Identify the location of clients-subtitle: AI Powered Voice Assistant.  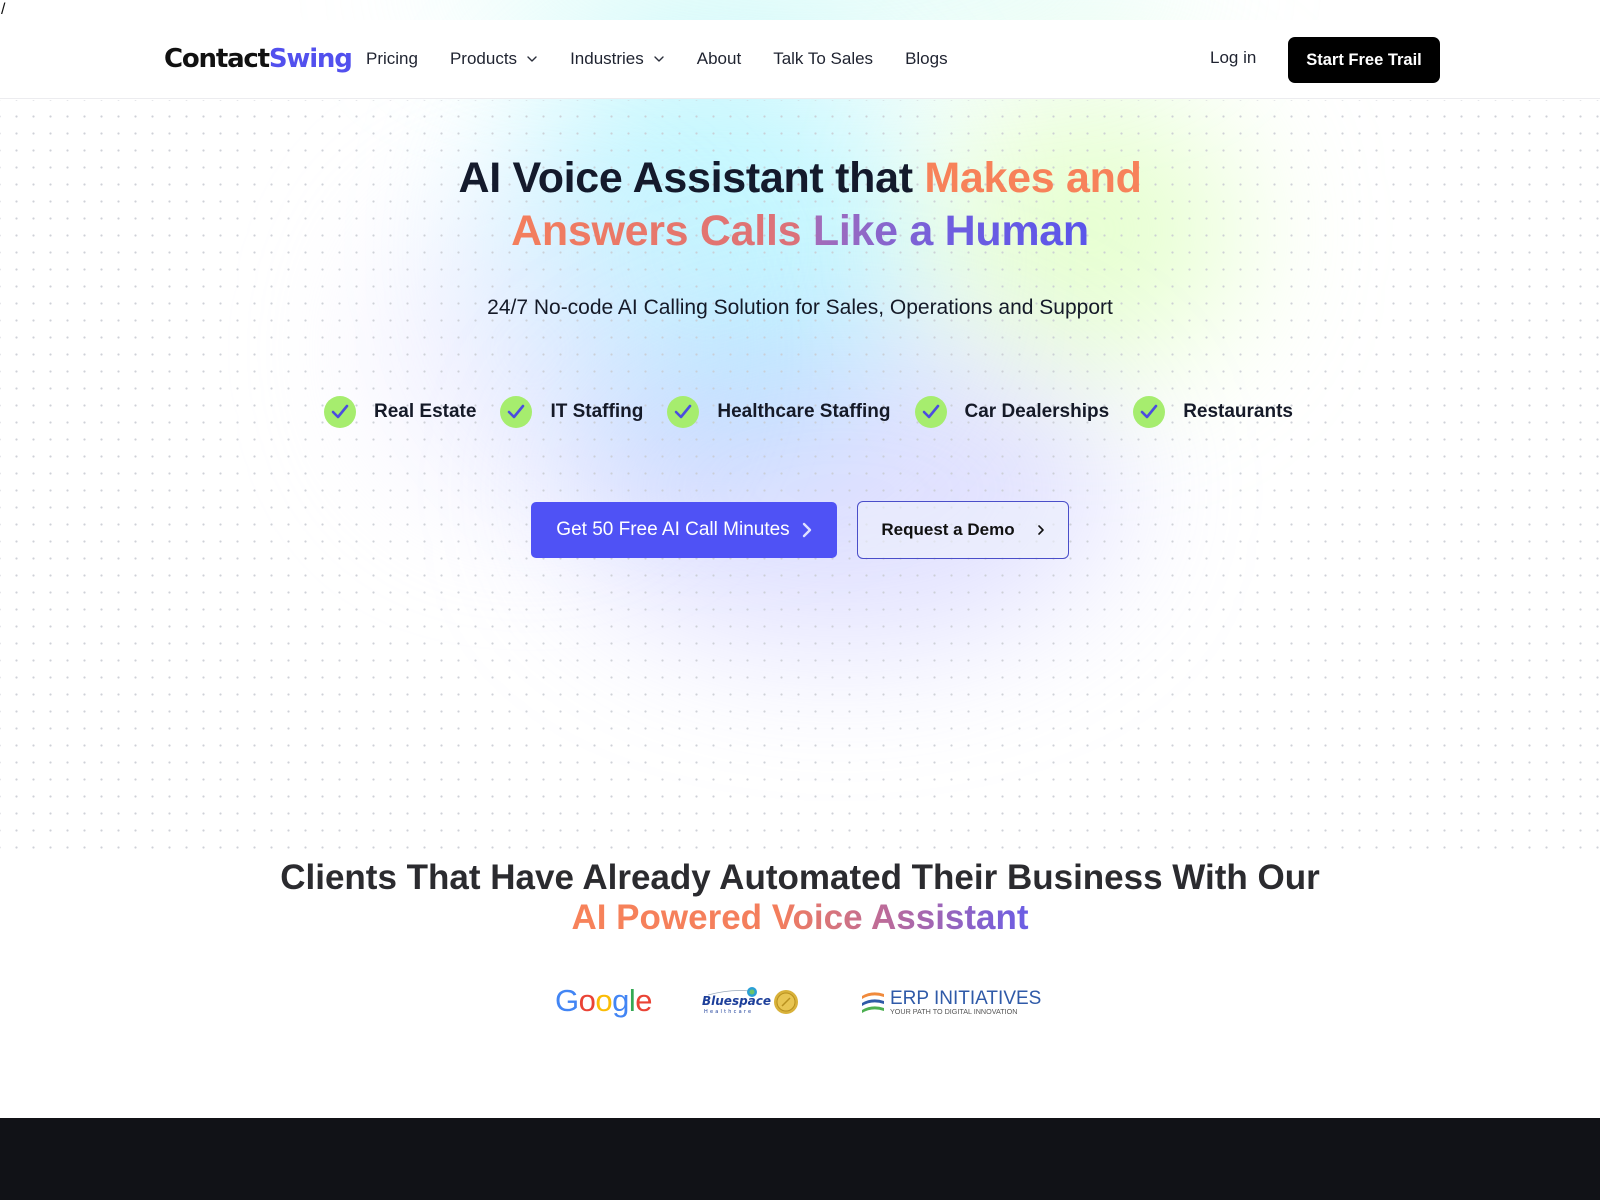
(800, 918).